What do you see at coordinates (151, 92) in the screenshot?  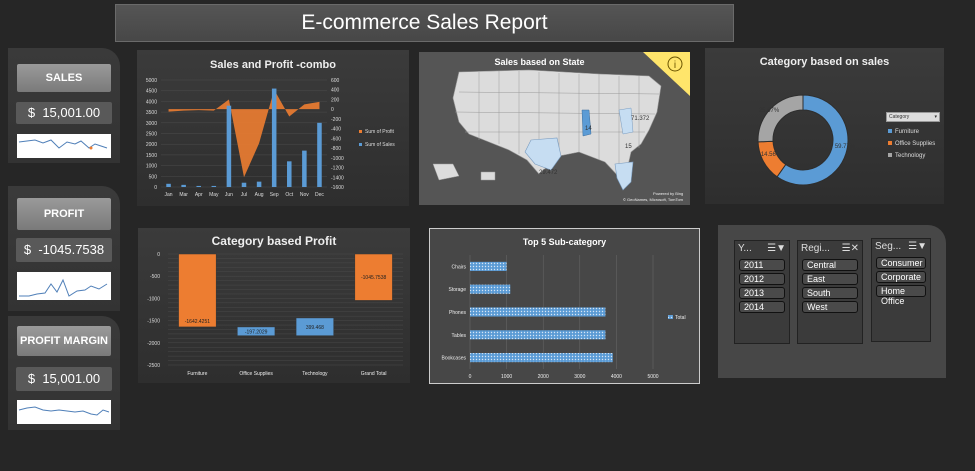 I see `y-left-tick-label: 4500` at bounding box center [151, 92].